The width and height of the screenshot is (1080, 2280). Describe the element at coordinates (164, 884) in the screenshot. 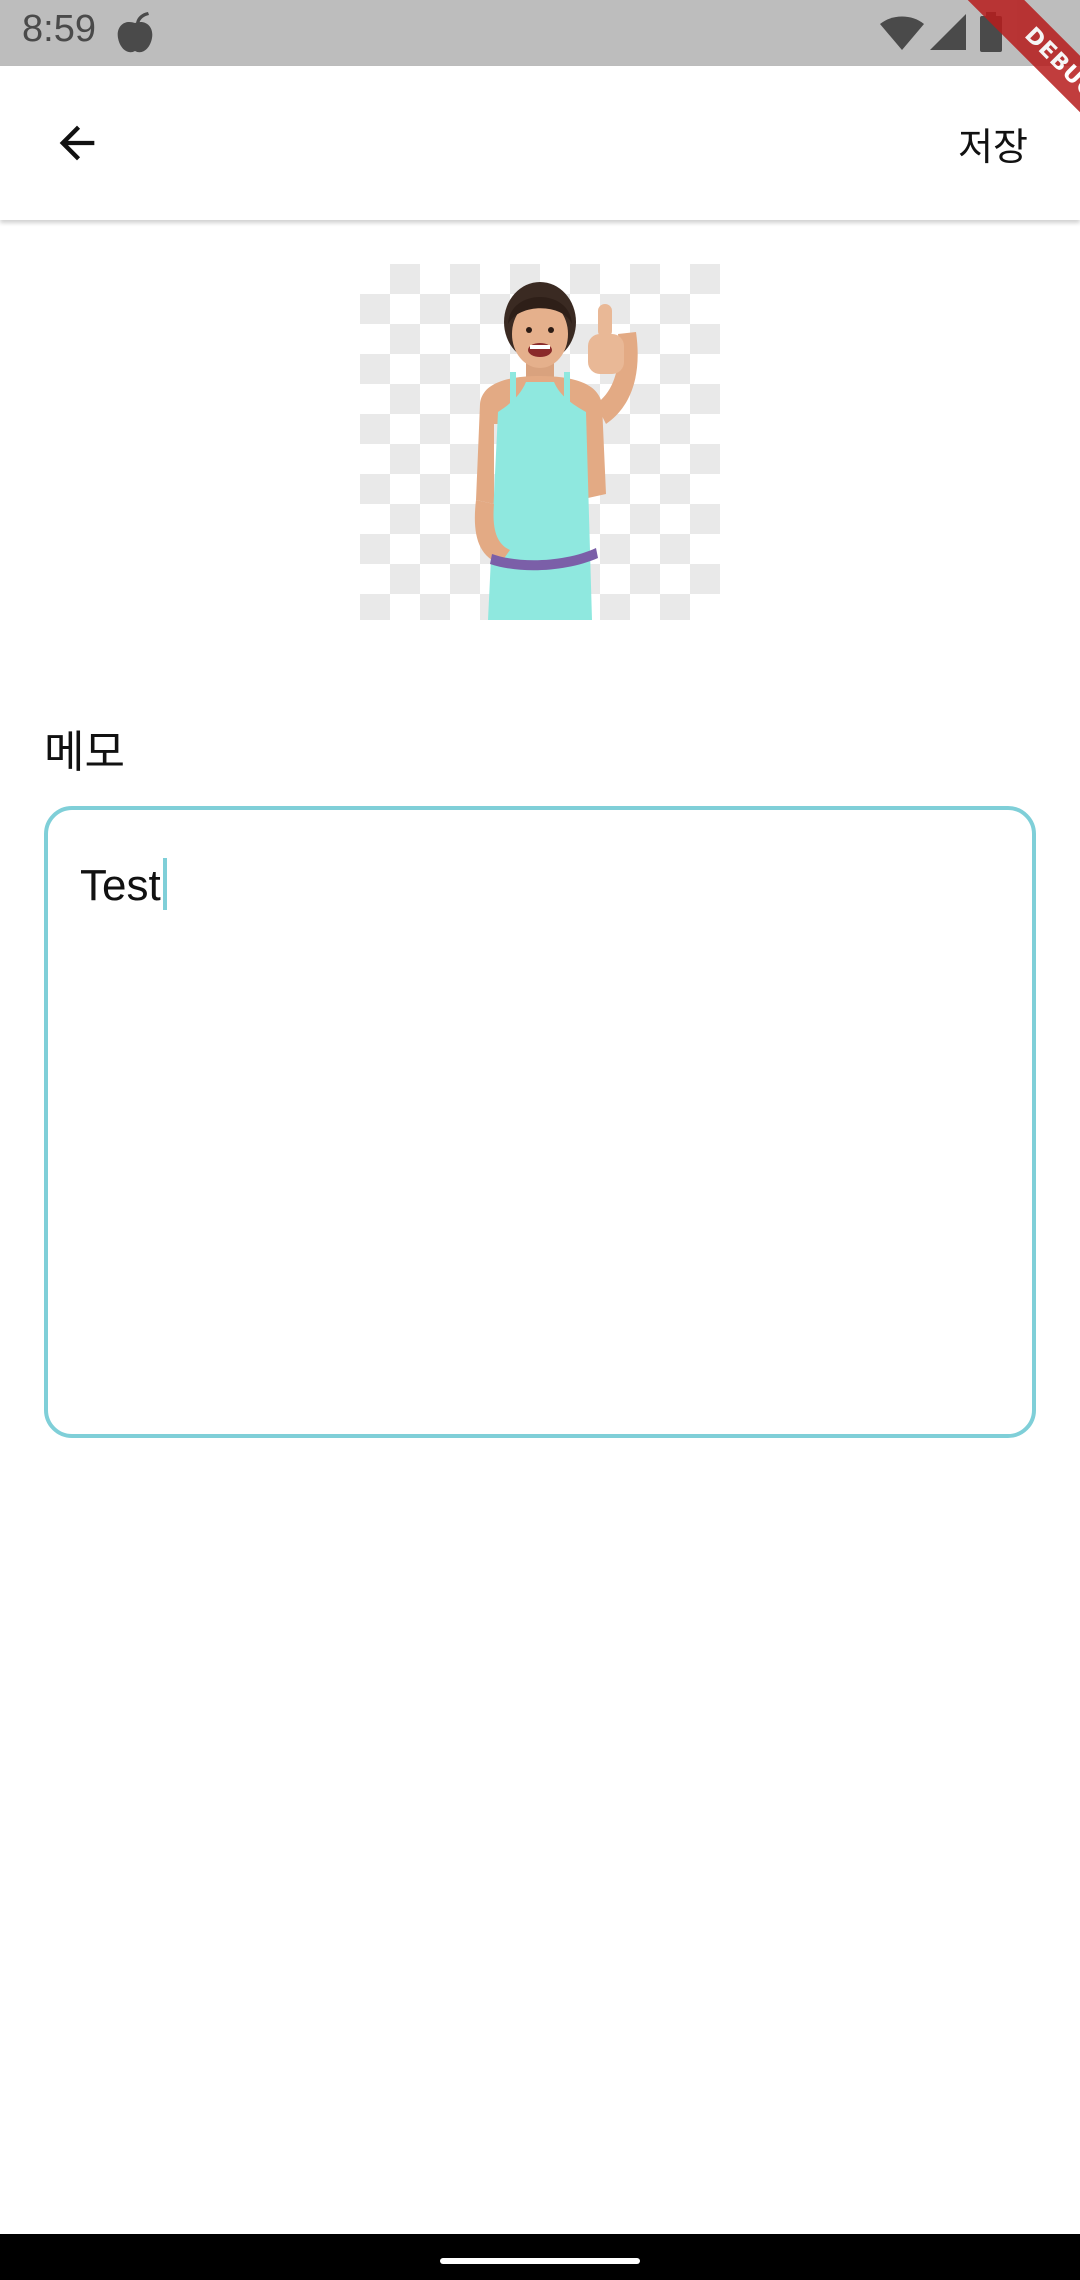

I see `text-caret` at that location.